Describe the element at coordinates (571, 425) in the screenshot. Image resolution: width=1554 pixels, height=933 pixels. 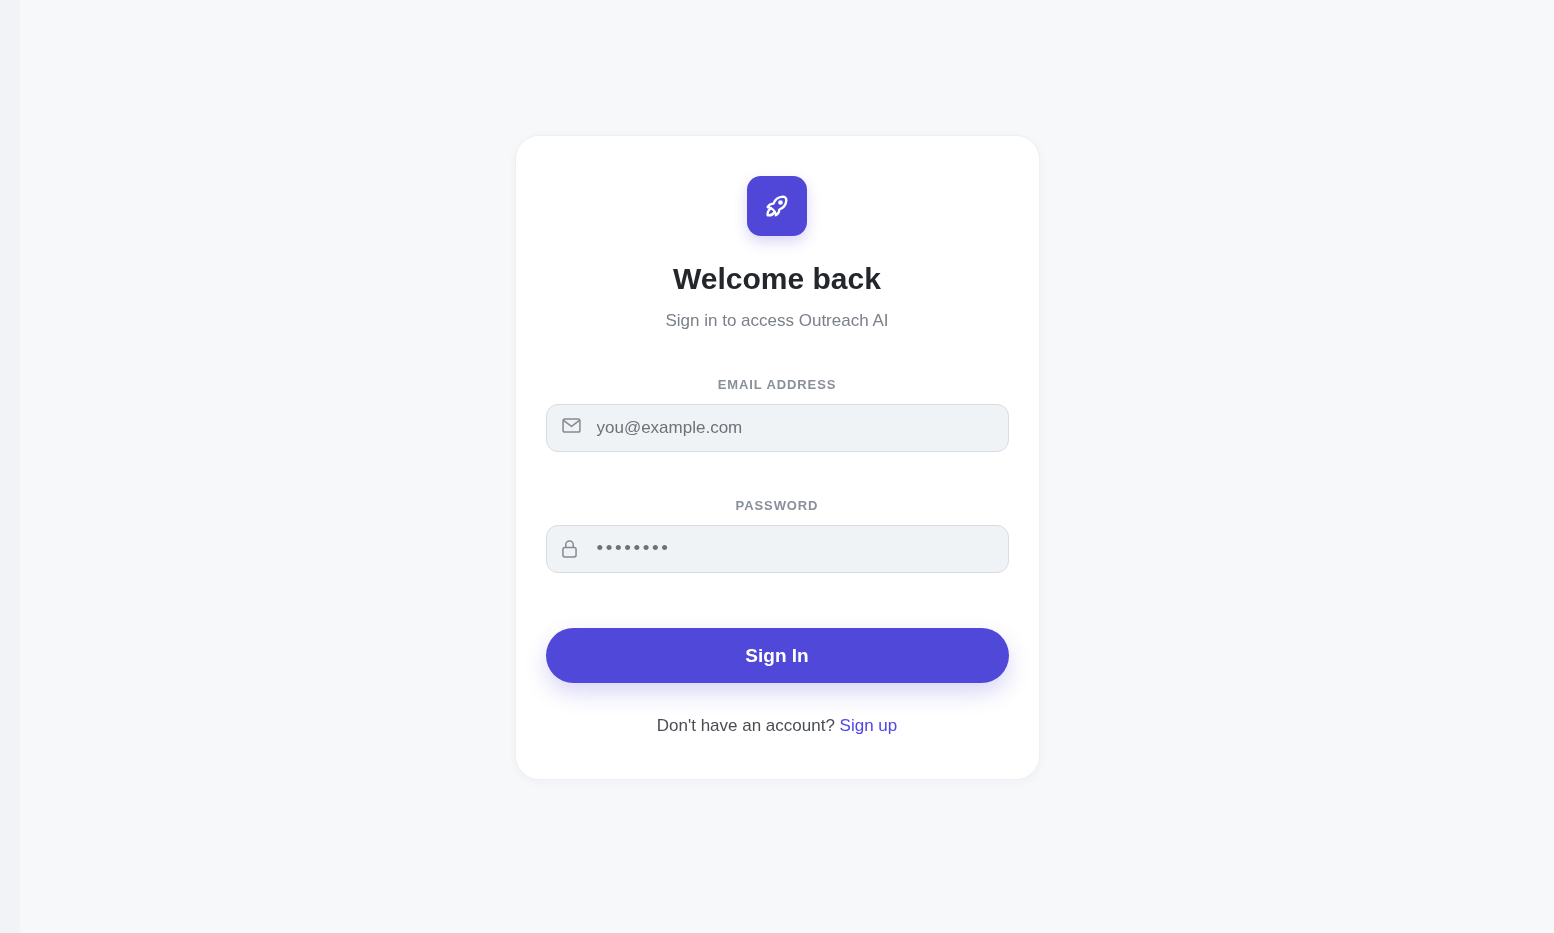
I see `mail-icon` at that location.